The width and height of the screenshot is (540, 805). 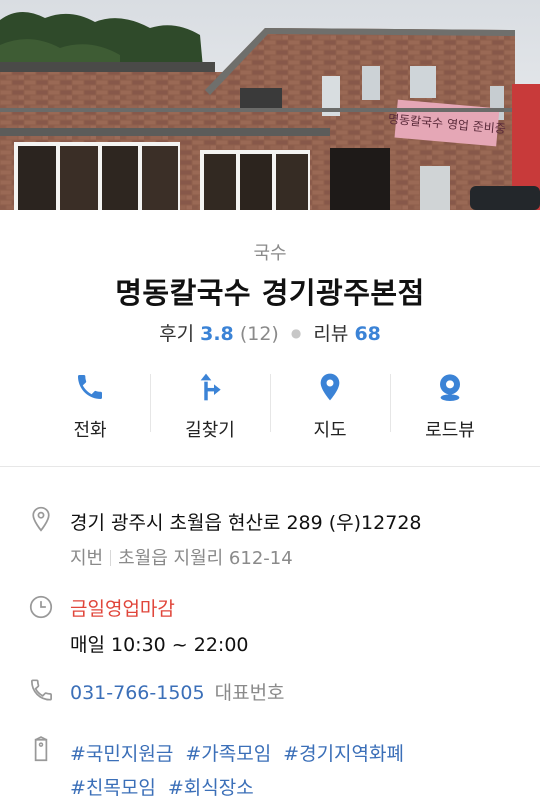 What do you see at coordinates (211, 788) in the screenshot?
I see `tag-item: #회식장소` at bounding box center [211, 788].